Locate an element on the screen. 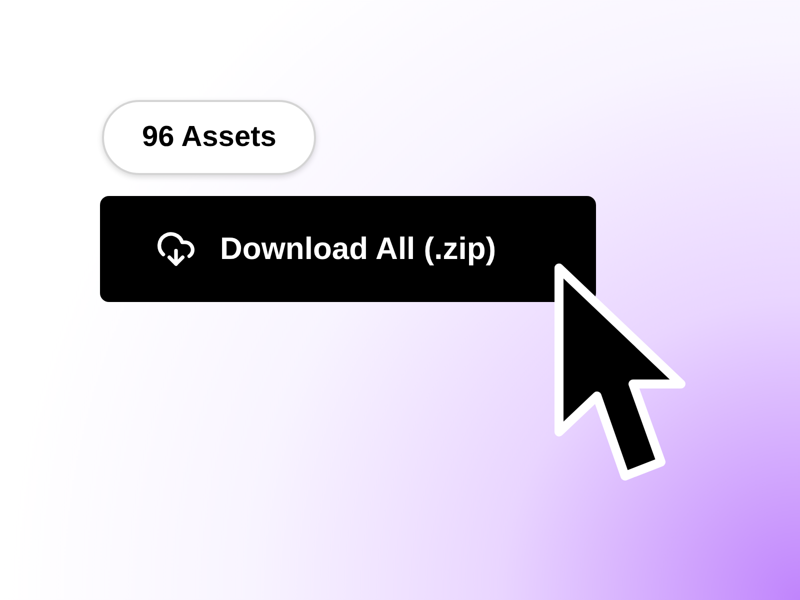 The image size is (800, 600). download-all-button: Download All (.zip) is located at coordinates (348, 249).